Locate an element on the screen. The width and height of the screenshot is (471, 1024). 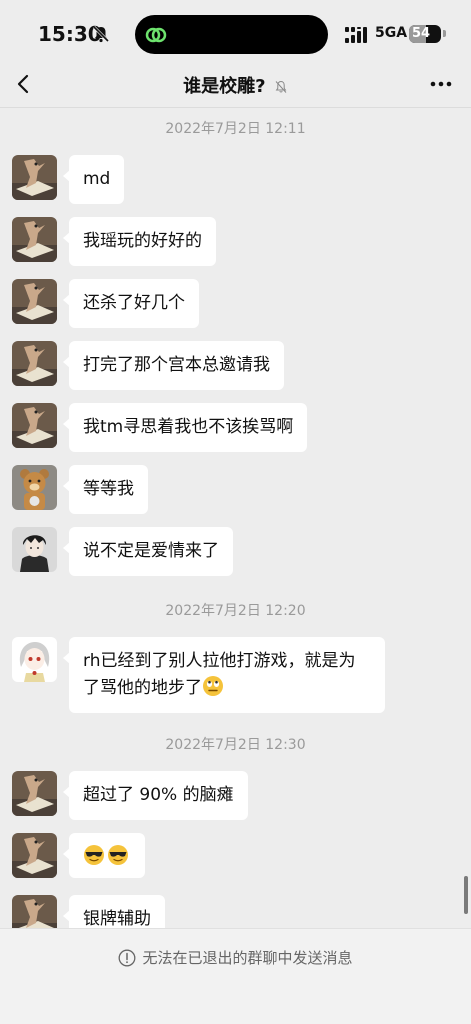
dynamic-island is located at coordinates (231, 34).